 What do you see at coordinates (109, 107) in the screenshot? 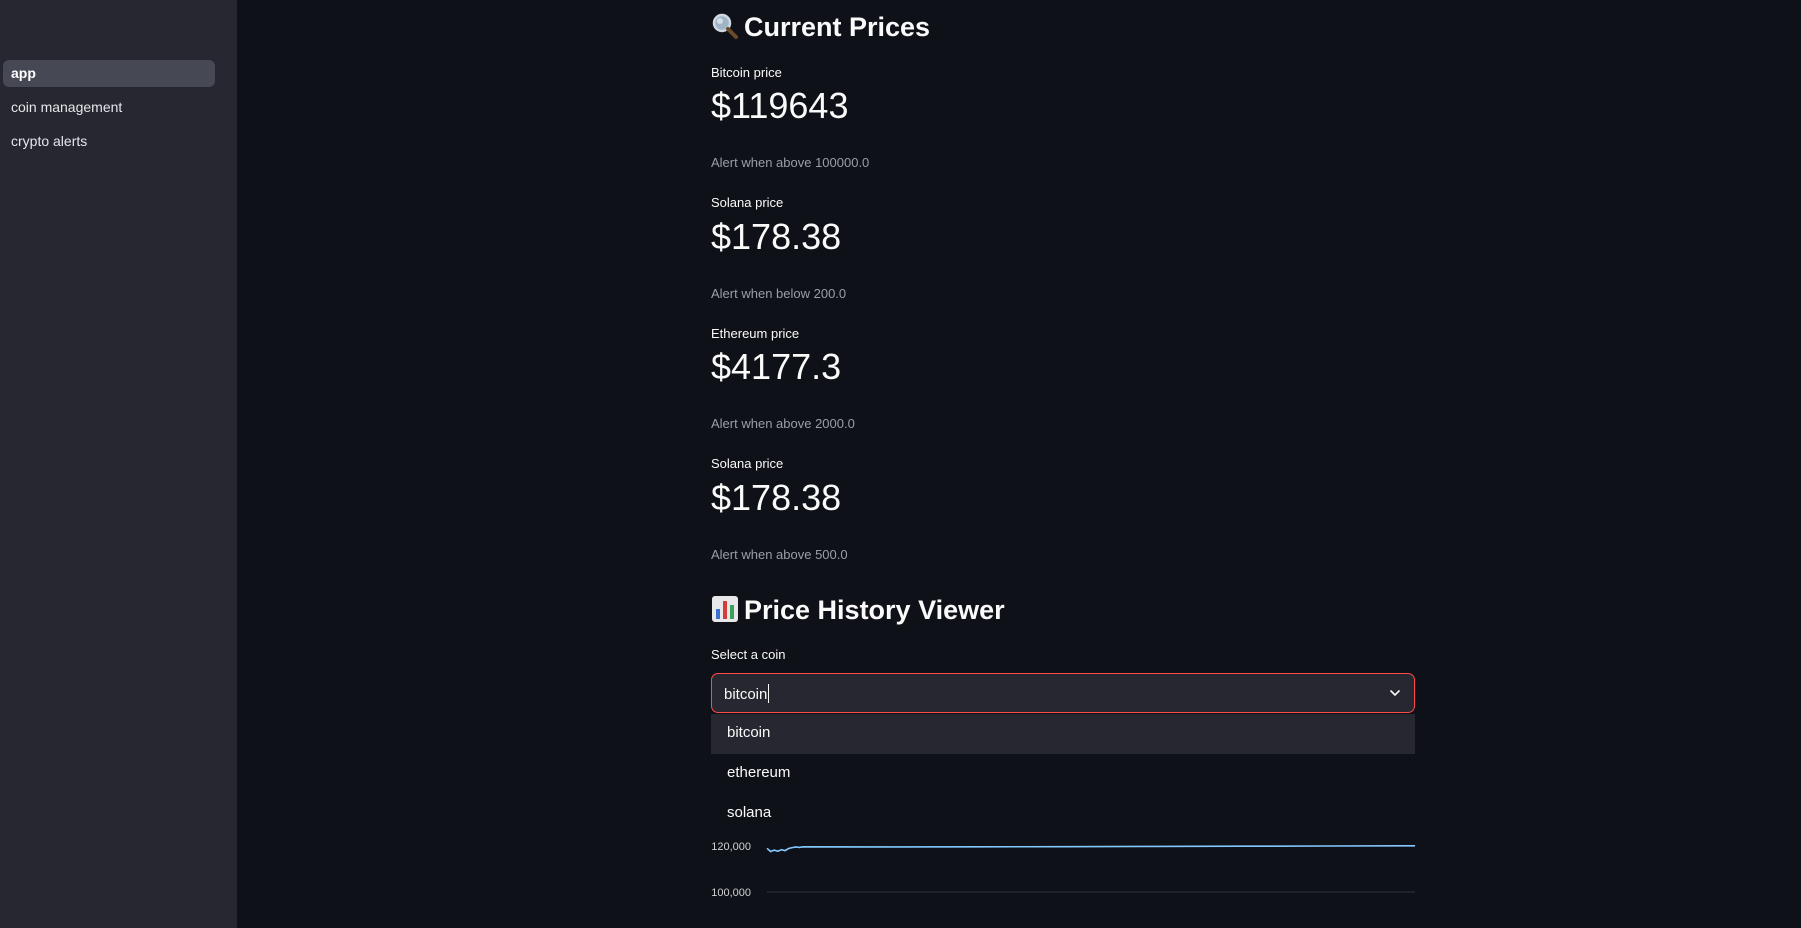
I see `sidebar-item-coin-management: coin management` at bounding box center [109, 107].